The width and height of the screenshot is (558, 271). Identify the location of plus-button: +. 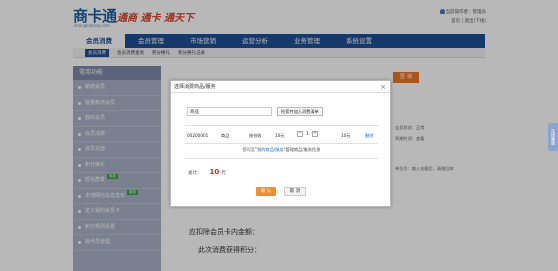
(314, 134).